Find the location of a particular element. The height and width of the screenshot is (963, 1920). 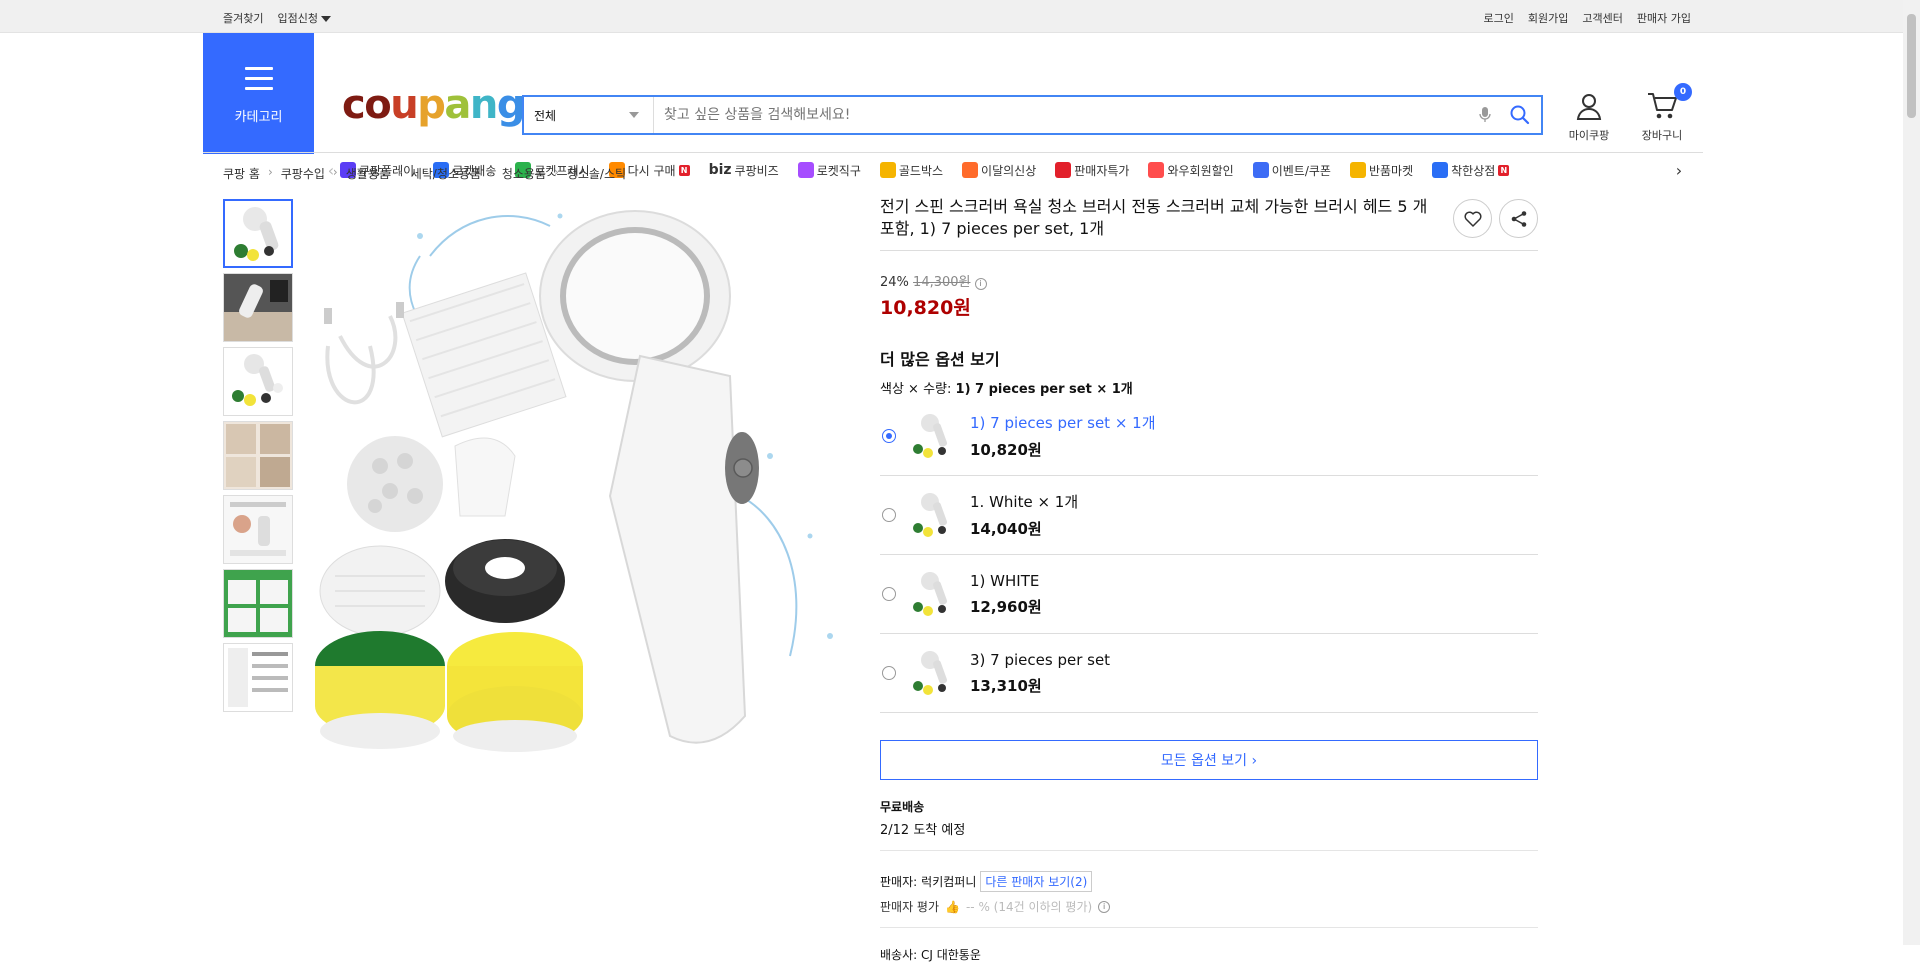

nav-item: biz 쿠팡비즈 is located at coordinates (744, 170).